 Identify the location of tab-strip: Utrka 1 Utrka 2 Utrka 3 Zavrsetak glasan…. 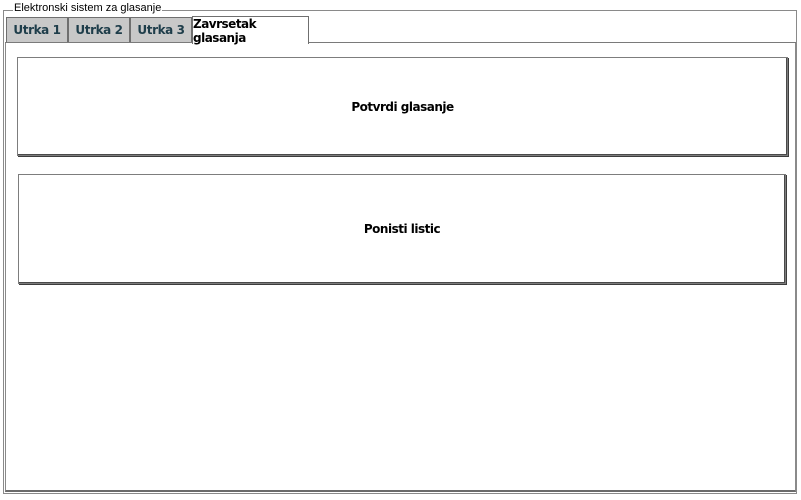
(400, 30).